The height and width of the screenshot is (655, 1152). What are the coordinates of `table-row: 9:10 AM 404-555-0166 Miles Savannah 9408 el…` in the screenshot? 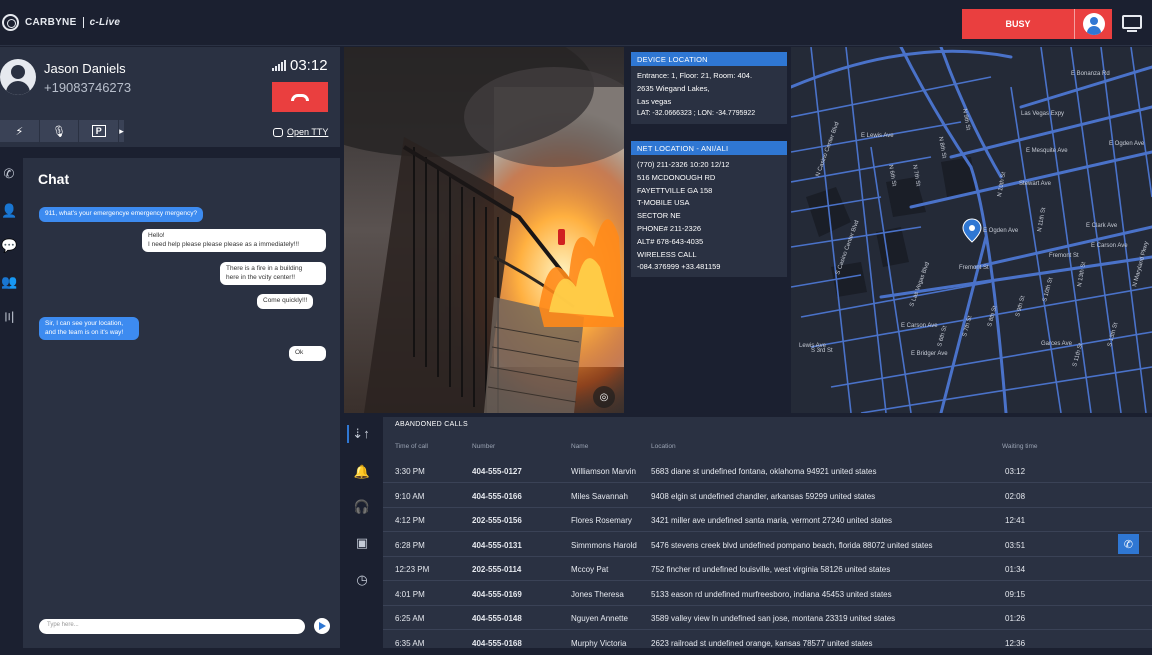 It's located at (767, 495).